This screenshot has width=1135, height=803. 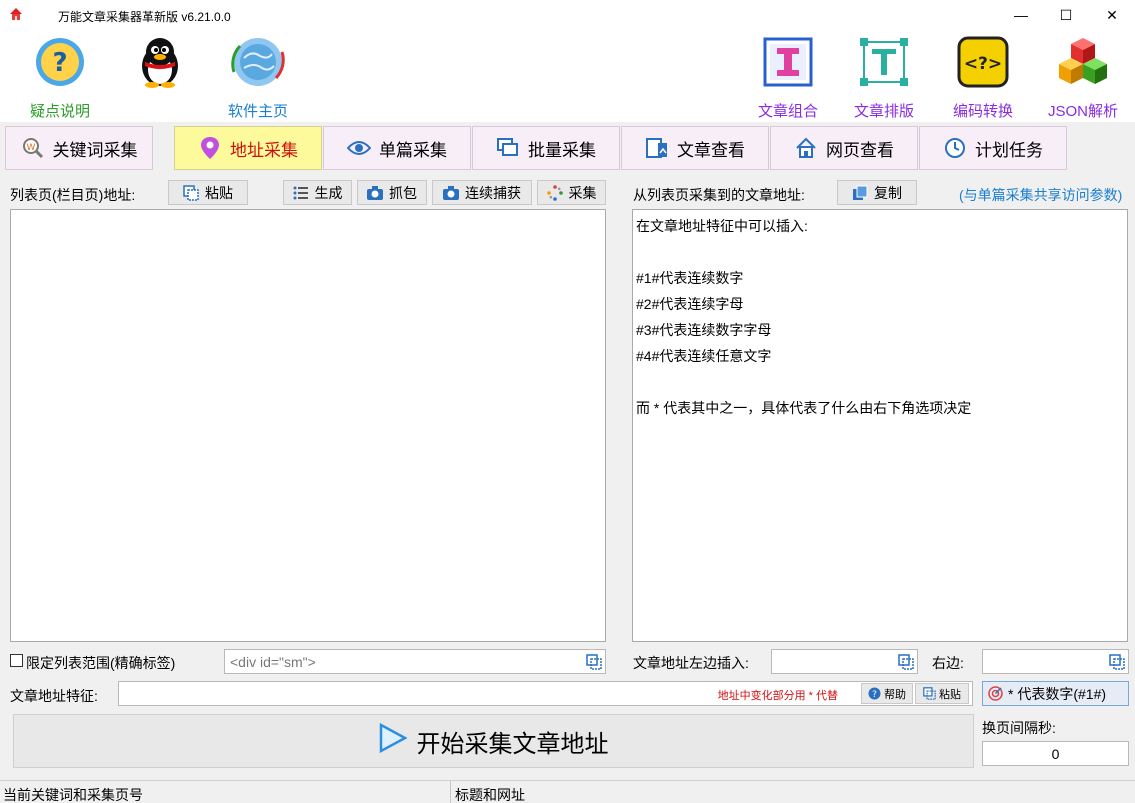 I want to click on json-parse-tool: JSON解析, so click(x=1083, y=76).